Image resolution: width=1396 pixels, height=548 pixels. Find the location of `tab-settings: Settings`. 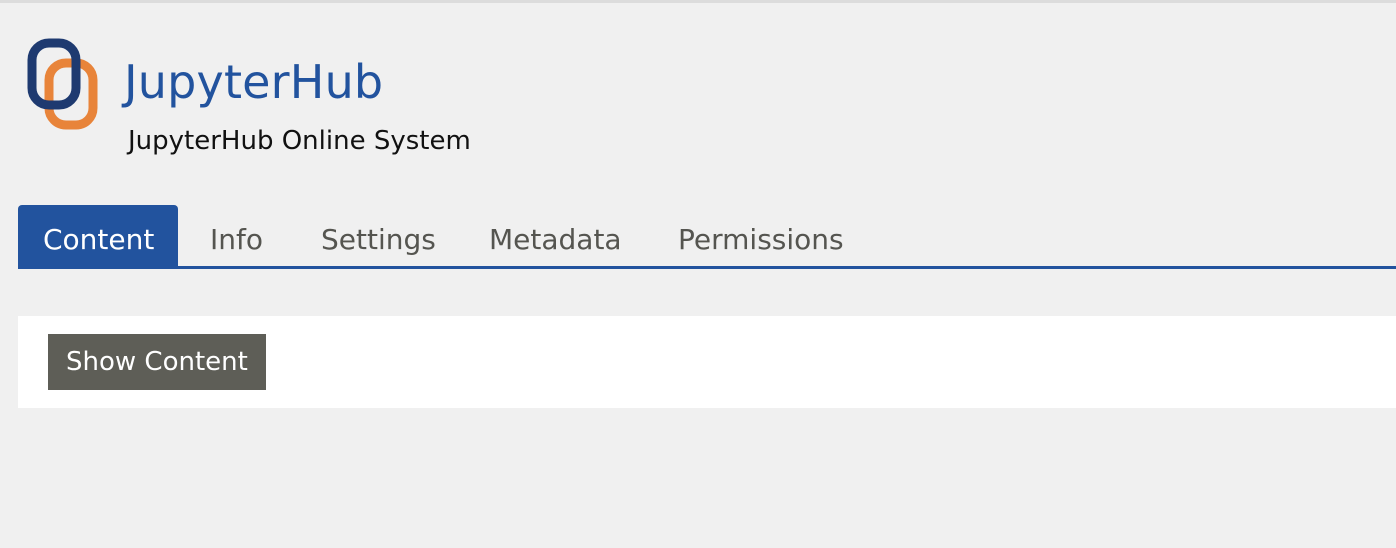

tab-settings: Settings is located at coordinates (378, 235).